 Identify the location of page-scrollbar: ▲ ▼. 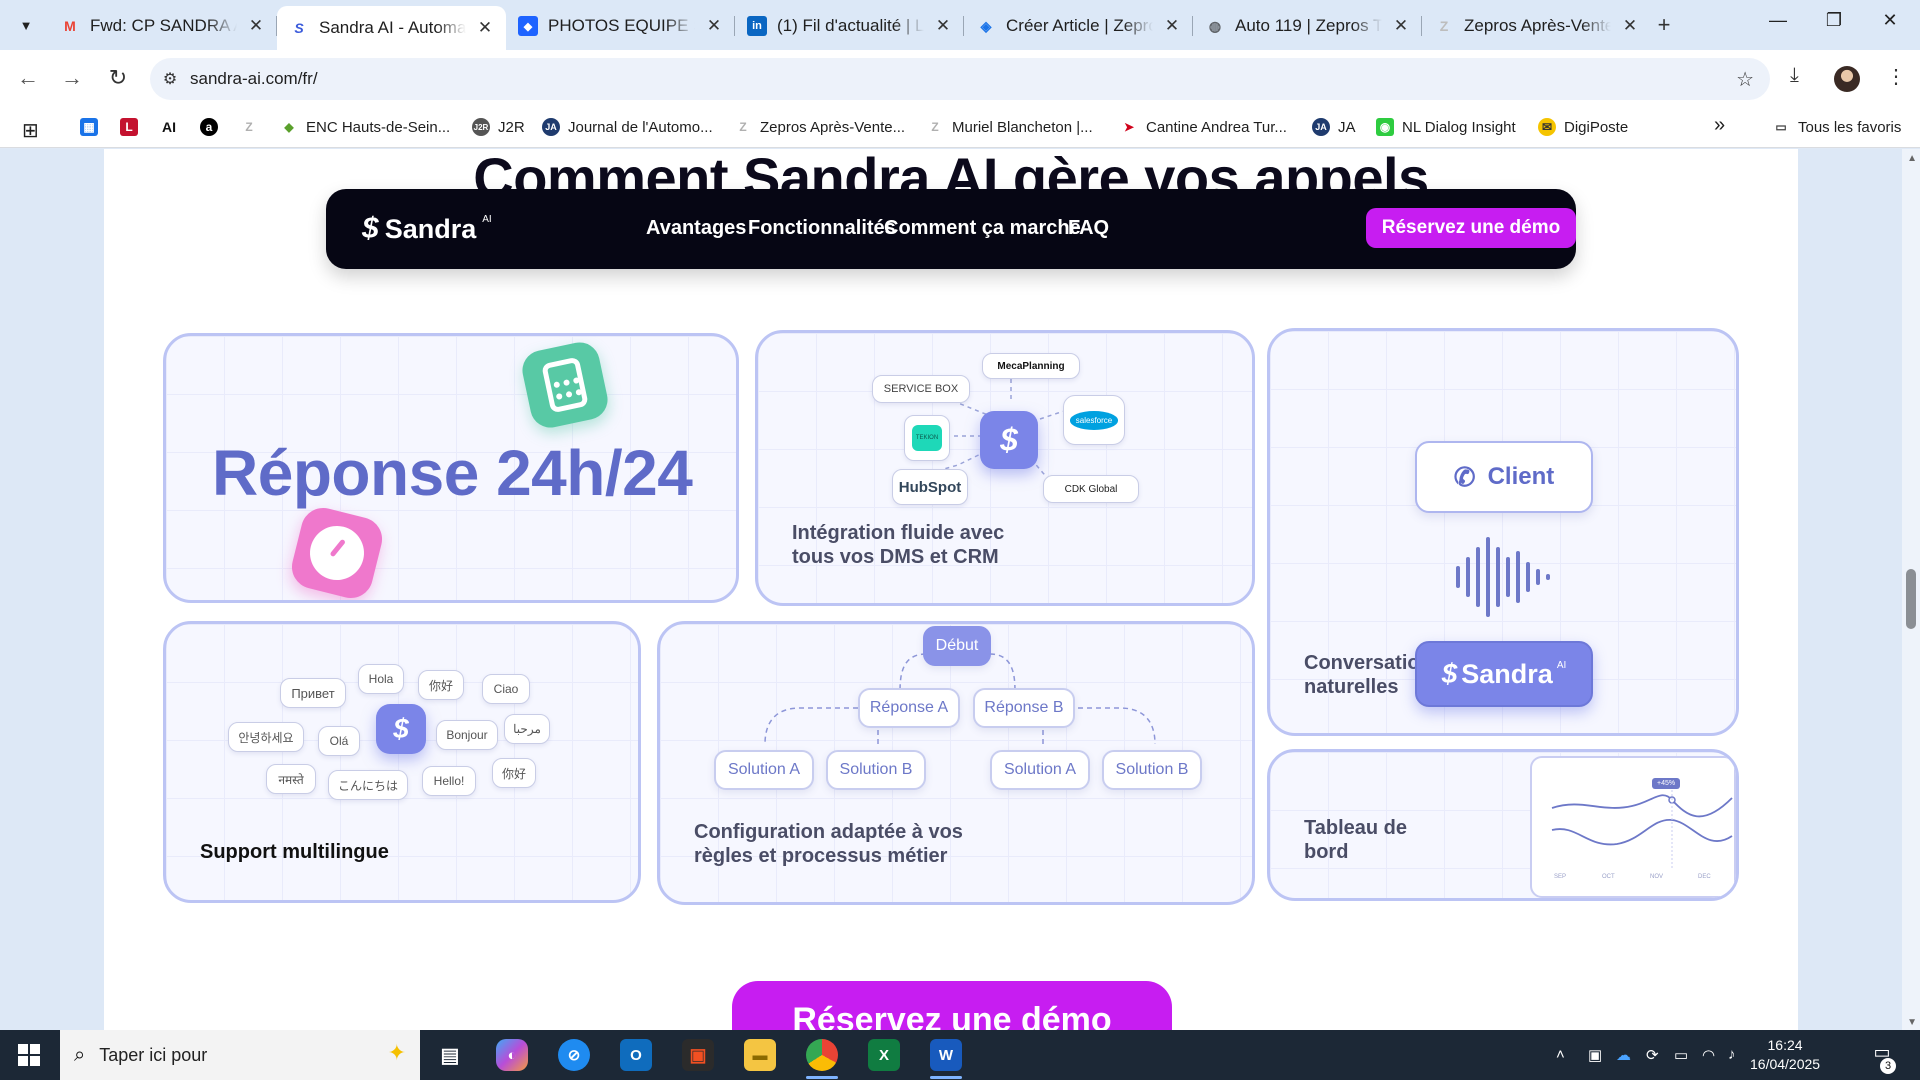
(1911, 589).